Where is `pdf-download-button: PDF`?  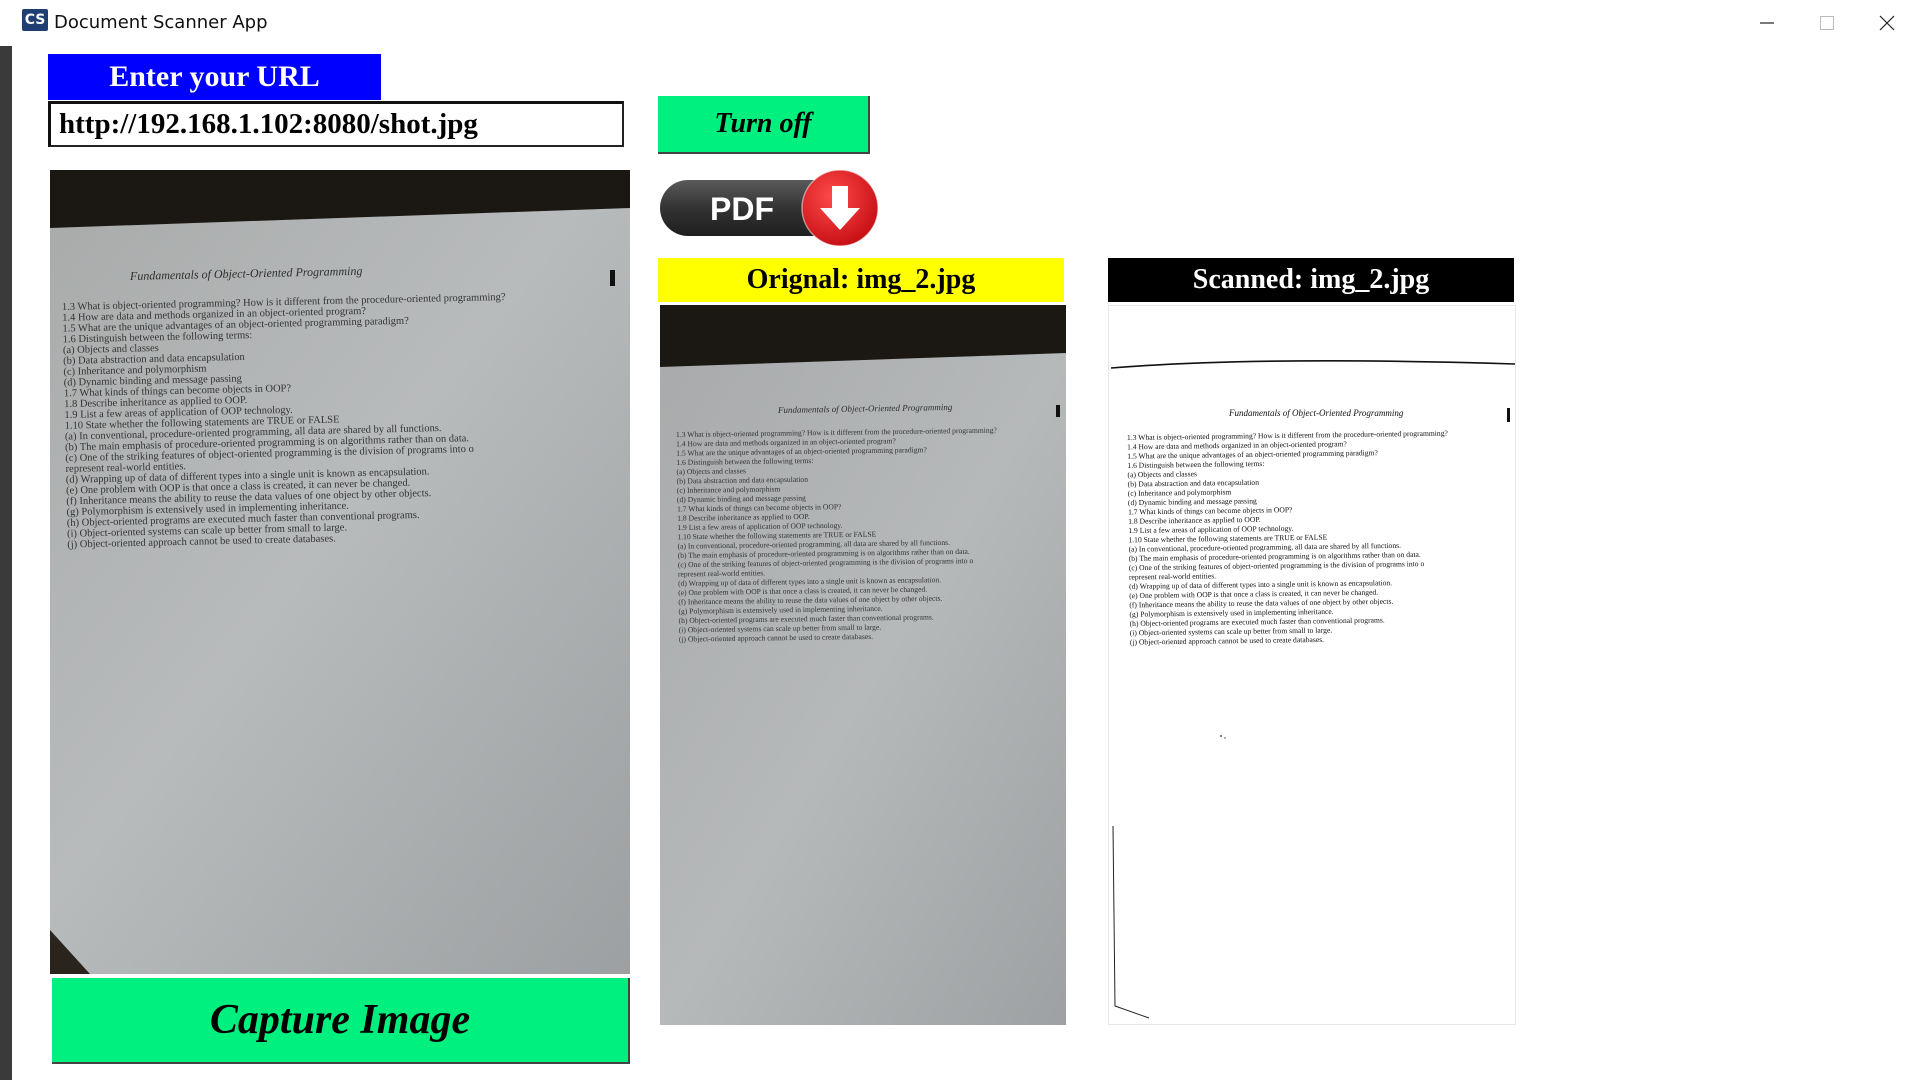 pdf-download-button: PDF is located at coordinates (770, 209).